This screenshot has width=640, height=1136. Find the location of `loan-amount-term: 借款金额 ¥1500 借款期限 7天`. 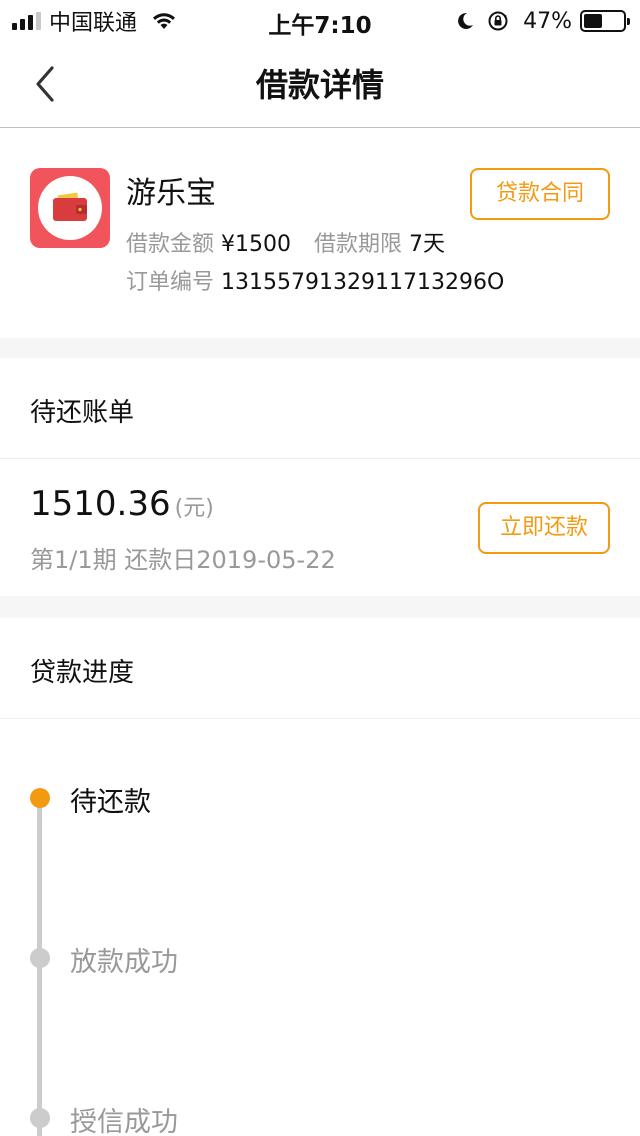

loan-amount-term: 借款金额 ¥1500 借款期限 7天 is located at coordinates (285, 242).